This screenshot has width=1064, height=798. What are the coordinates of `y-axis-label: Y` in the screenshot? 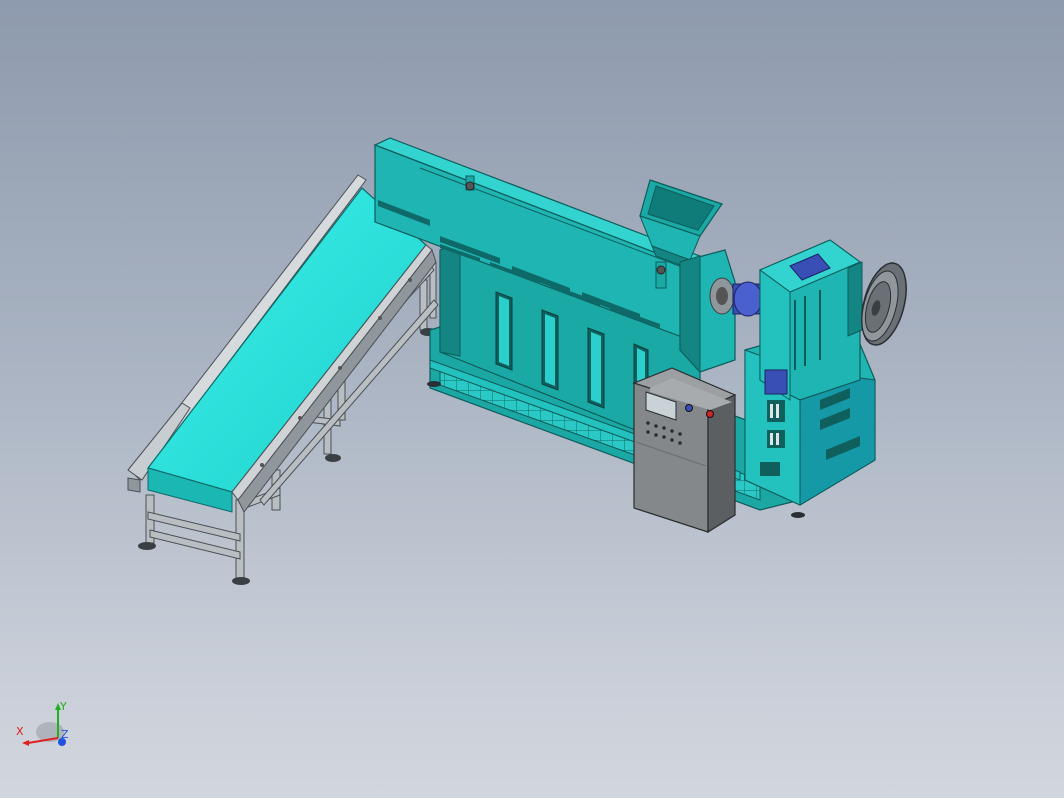 It's located at (63, 706).